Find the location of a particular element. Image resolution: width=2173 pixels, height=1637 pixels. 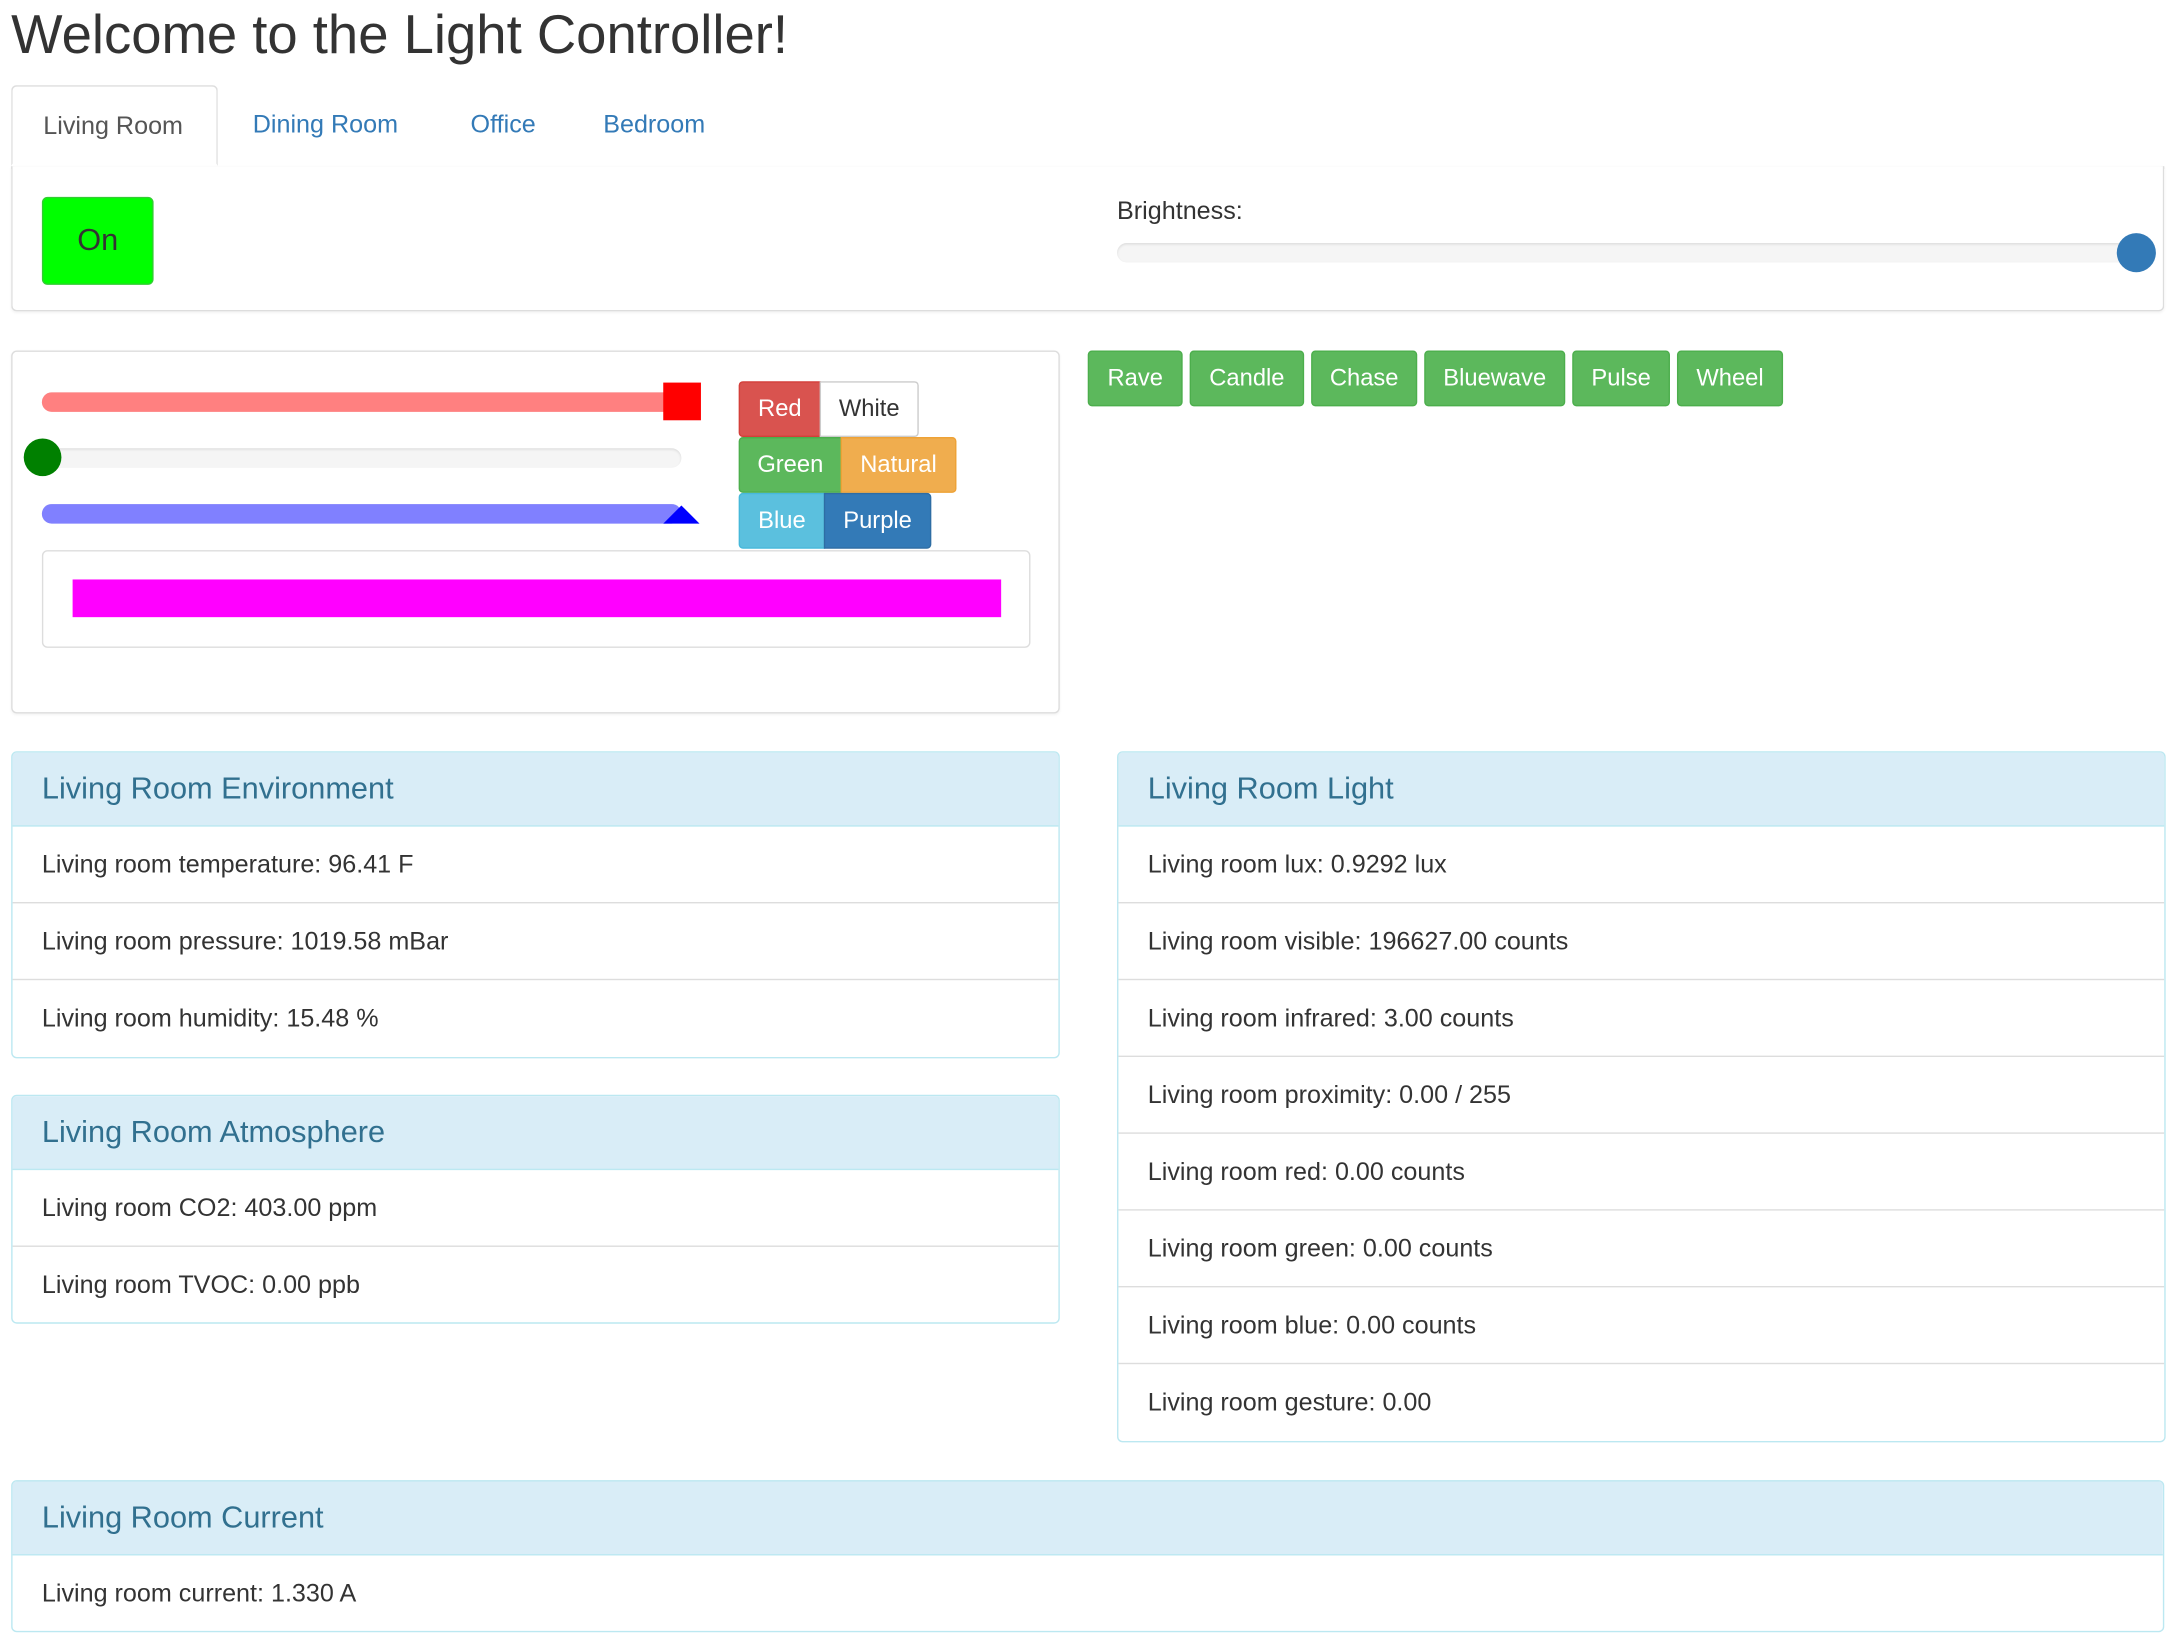

color-preview-box is located at coordinates (536, 599).